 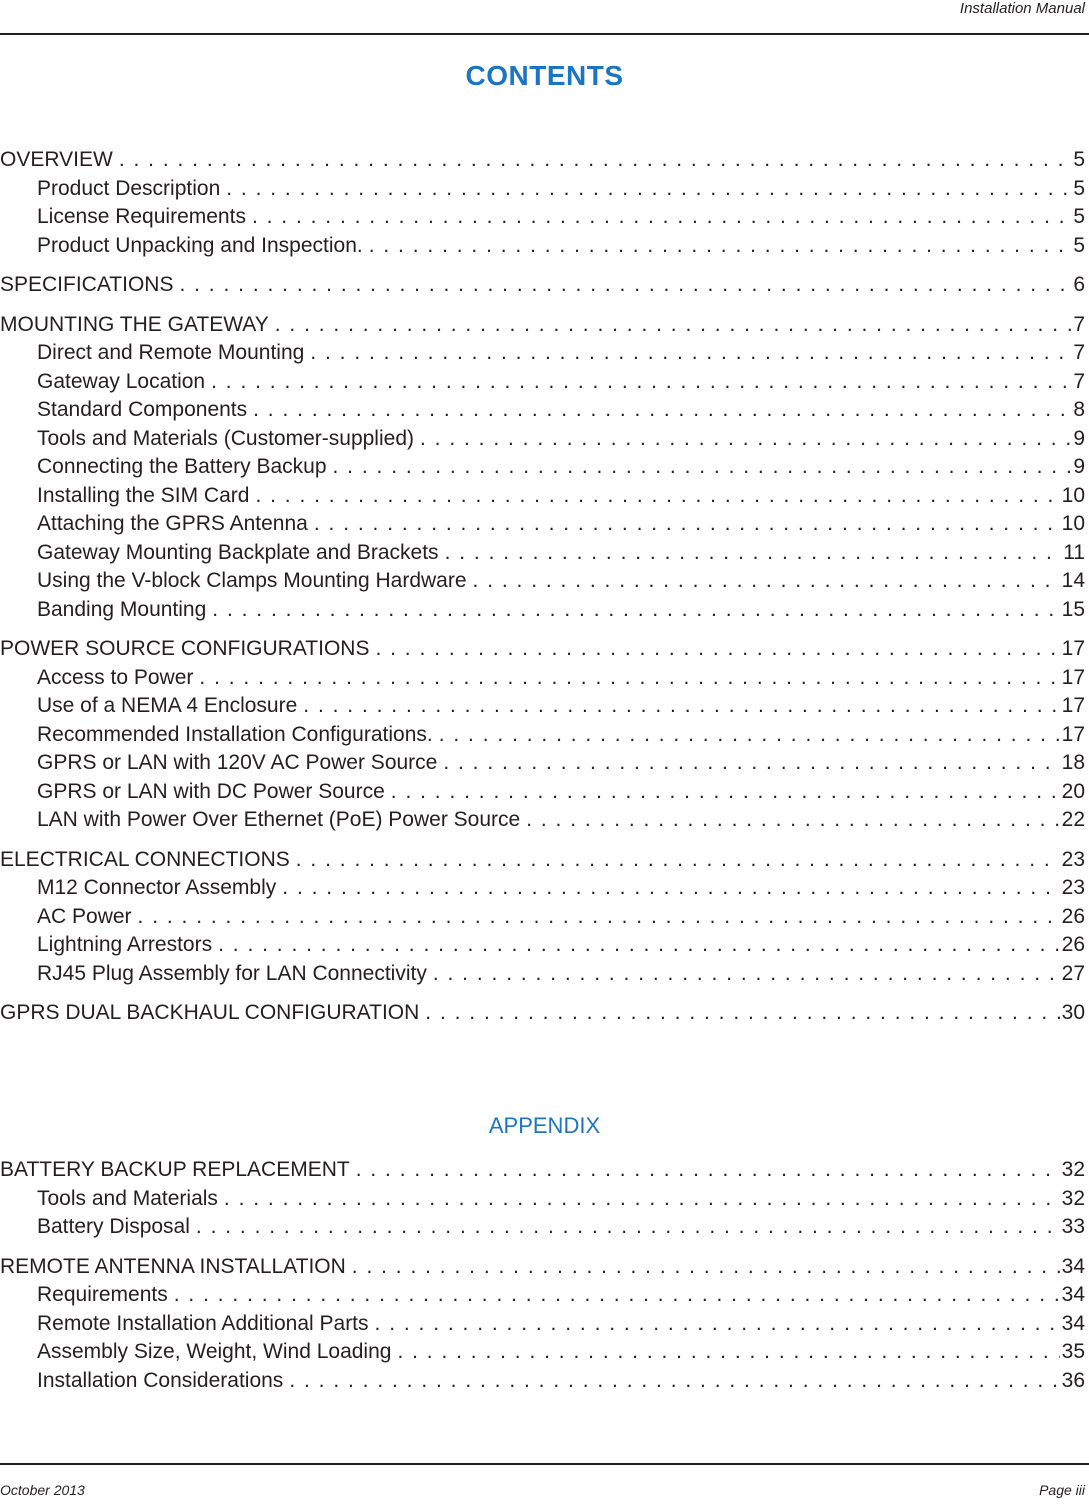 I want to click on toc-section-entry: SPECIFICATIONS 6, so click(x=542, y=285).